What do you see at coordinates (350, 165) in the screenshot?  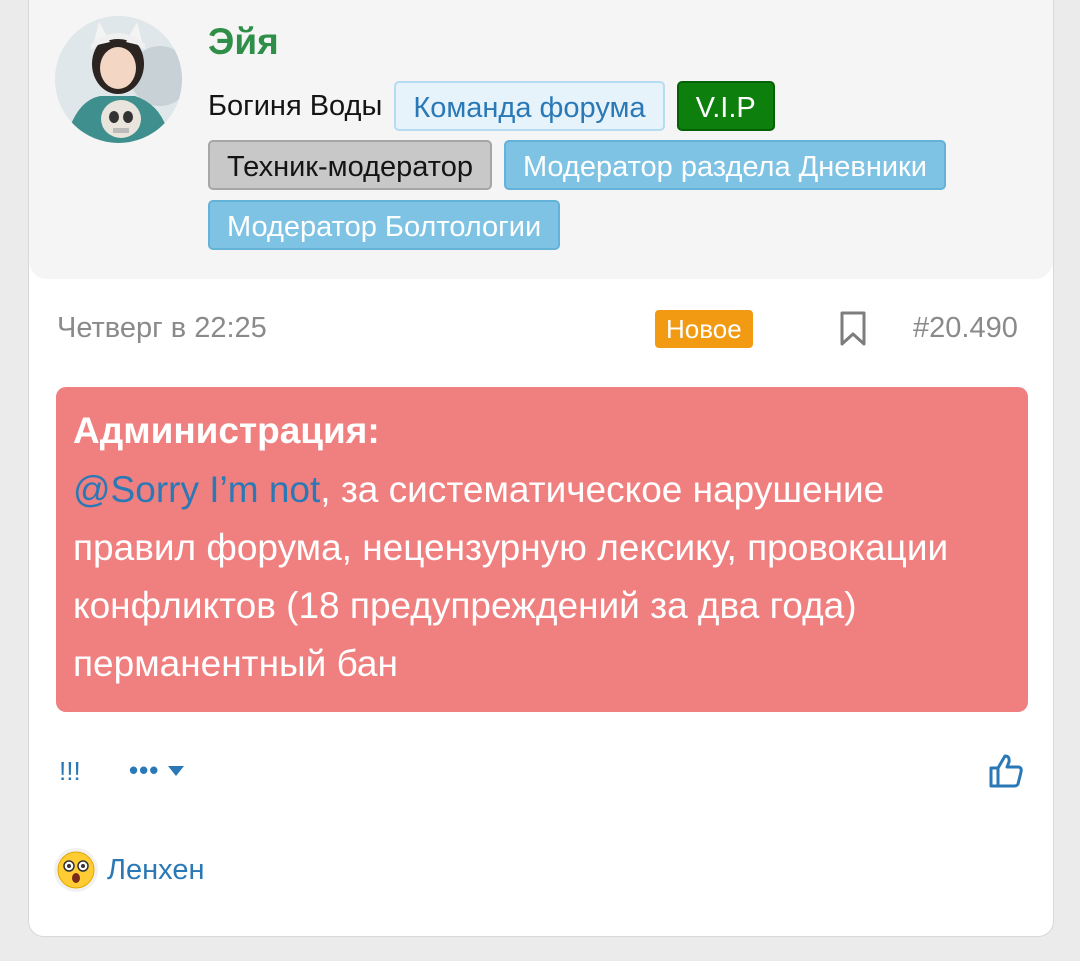 I see `tech-moderator-badge: Техник-модератор` at bounding box center [350, 165].